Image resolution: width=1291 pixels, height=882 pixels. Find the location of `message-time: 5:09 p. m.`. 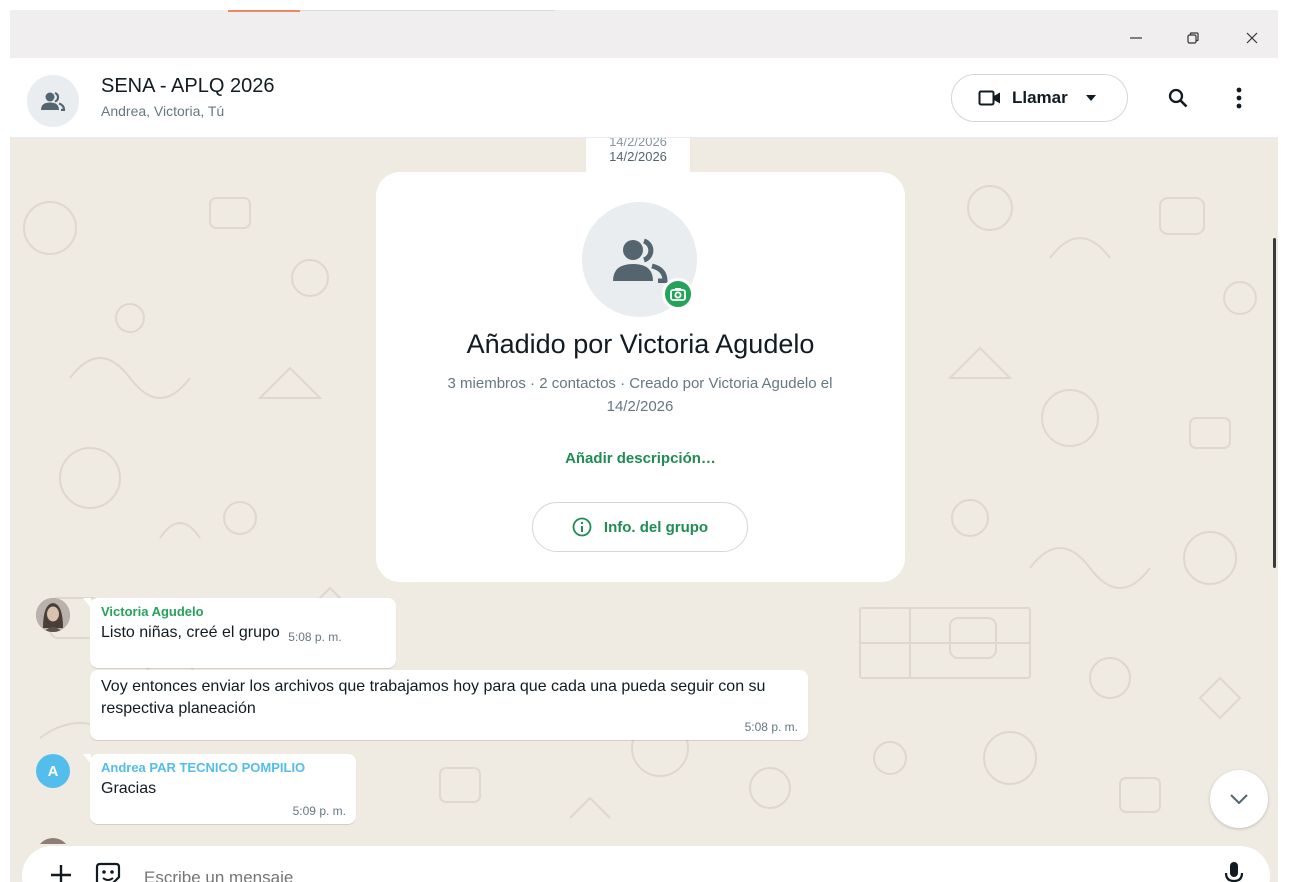

message-time: 5:09 p. m. is located at coordinates (319, 811).